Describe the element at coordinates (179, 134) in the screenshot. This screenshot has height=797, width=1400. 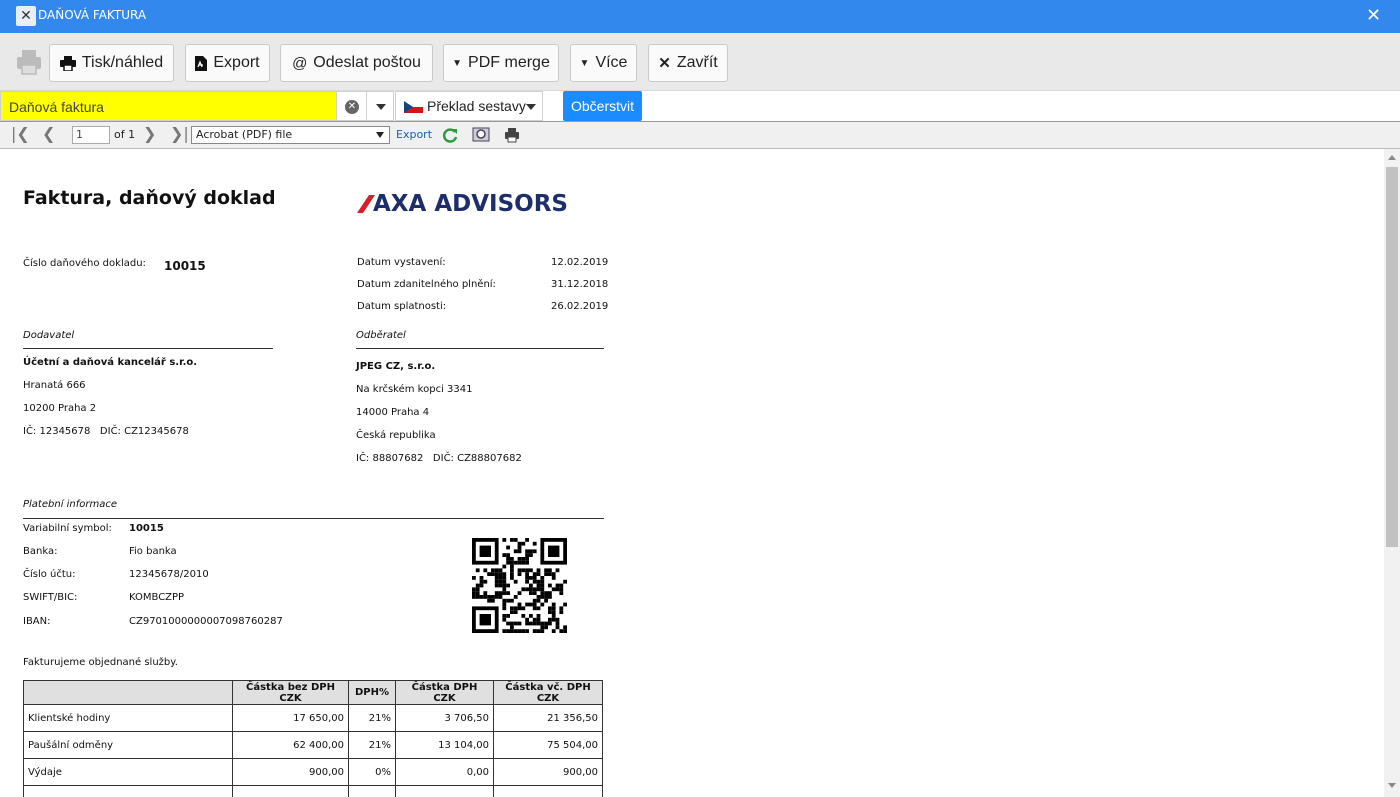
I see `last-page-icon: ❯|` at that location.